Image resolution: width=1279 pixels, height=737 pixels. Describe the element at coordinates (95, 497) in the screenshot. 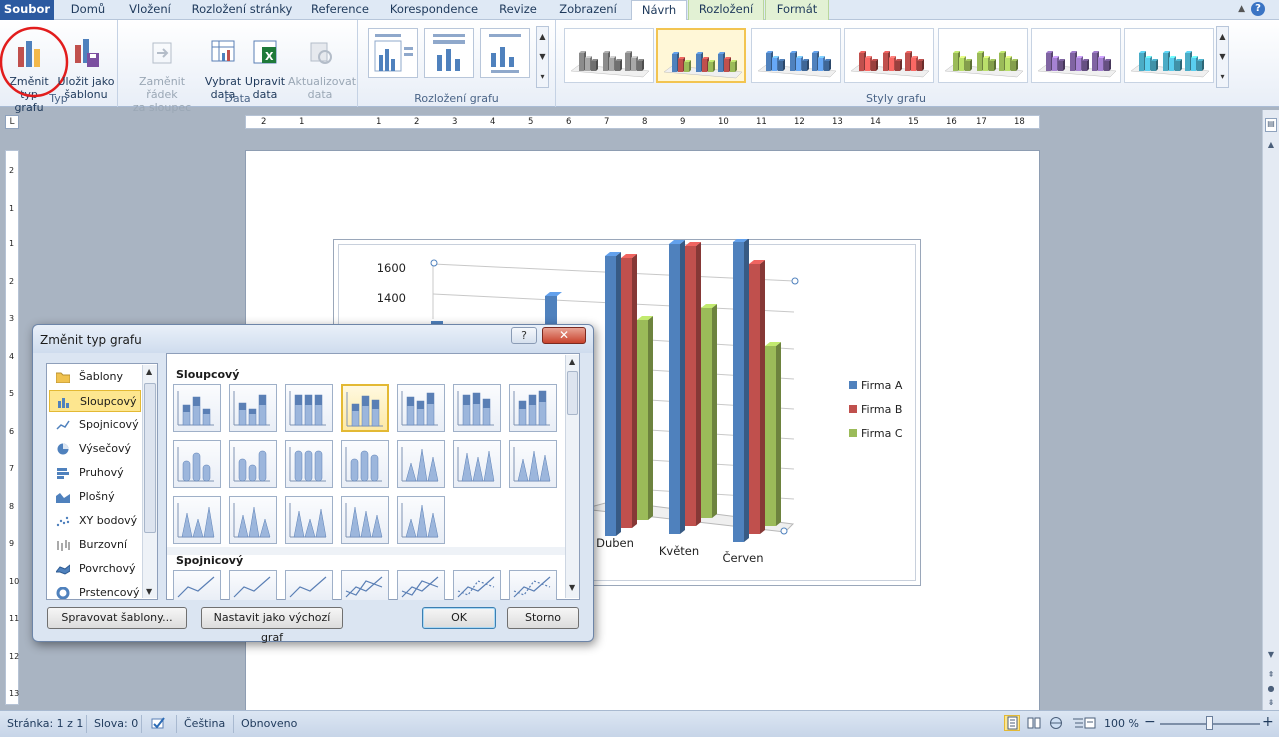

I see `chart-type-area: Plošný` at that location.